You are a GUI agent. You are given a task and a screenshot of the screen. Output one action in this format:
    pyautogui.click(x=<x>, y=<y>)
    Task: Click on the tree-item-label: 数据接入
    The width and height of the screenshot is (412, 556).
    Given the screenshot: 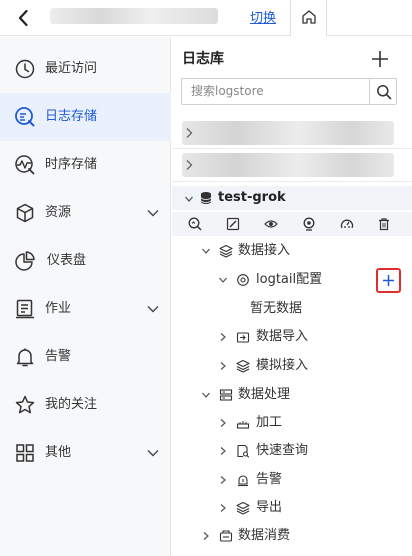 What is the action you would take?
    pyautogui.click(x=264, y=250)
    